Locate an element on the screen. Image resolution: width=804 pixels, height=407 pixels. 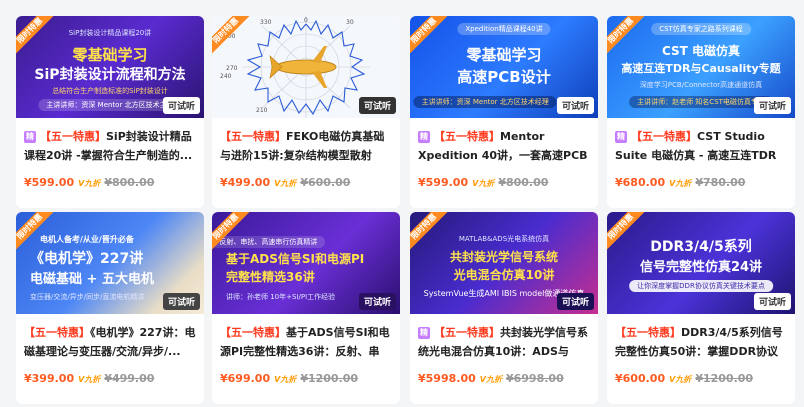
price-row: ¥399.00 V九折 ¥499.00 is located at coordinates (89, 379).